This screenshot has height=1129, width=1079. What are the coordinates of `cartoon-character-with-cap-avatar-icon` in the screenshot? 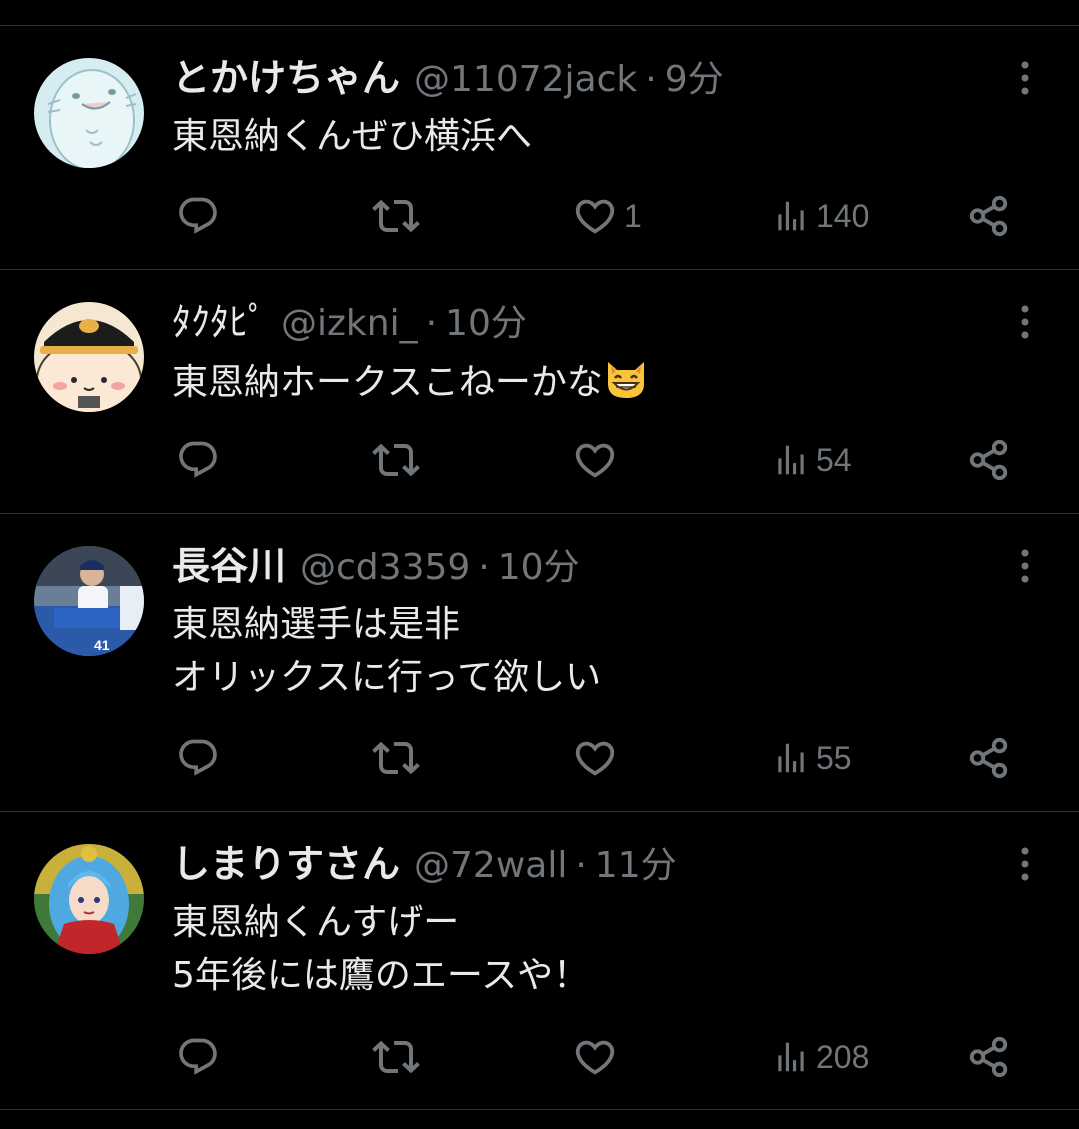 It's located at (89, 357).